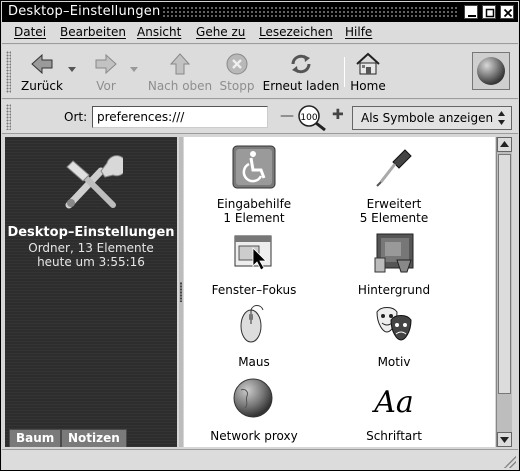 The width and height of the screenshot is (520, 471). Describe the element at coordinates (159, 32) in the screenshot. I see `menu-ansicht: Ansicht` at that location.